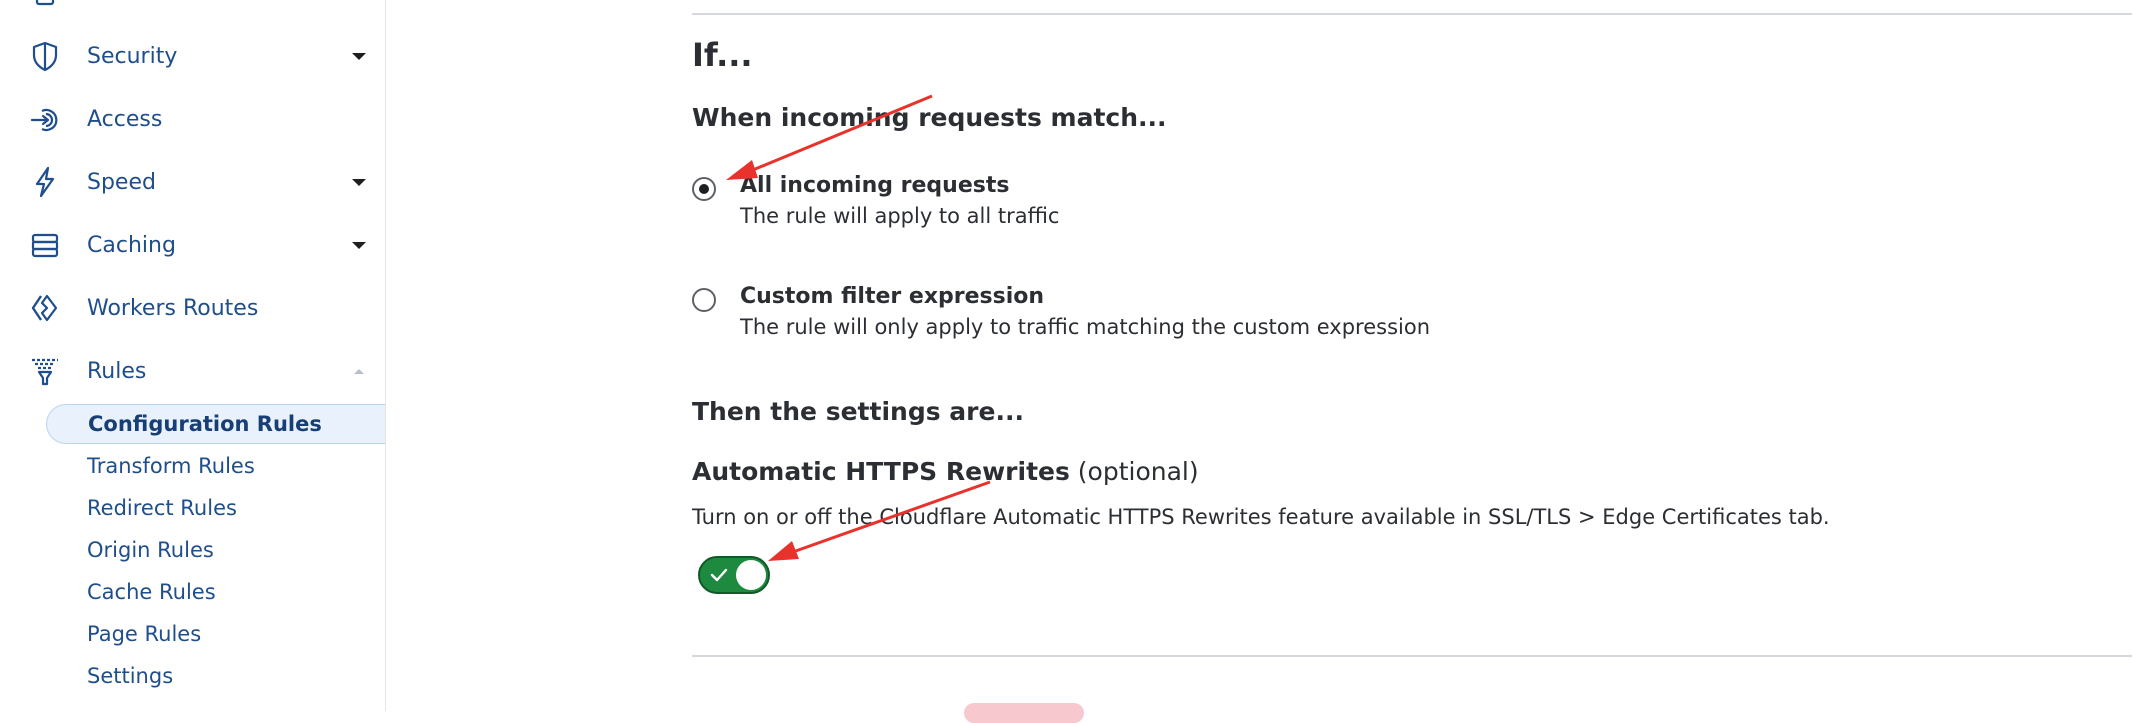  What do you see at coordinates (704, 300) in the screenshot?
I see `radio-custom-filter-expression` at bounding box center [704, 300].